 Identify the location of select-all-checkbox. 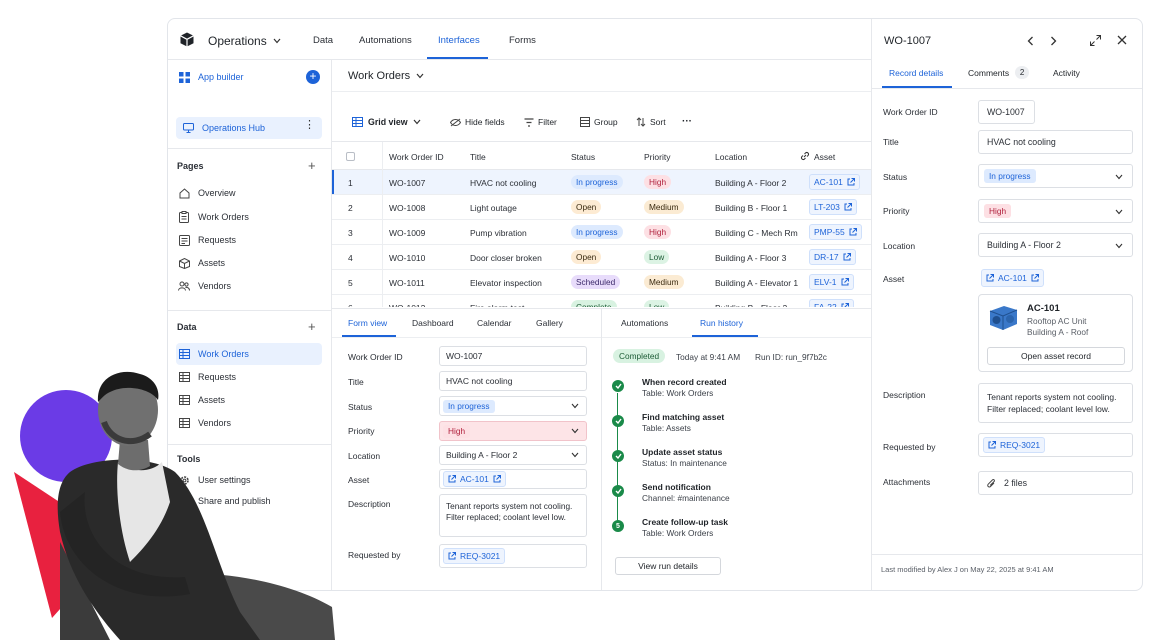
(350, 156).